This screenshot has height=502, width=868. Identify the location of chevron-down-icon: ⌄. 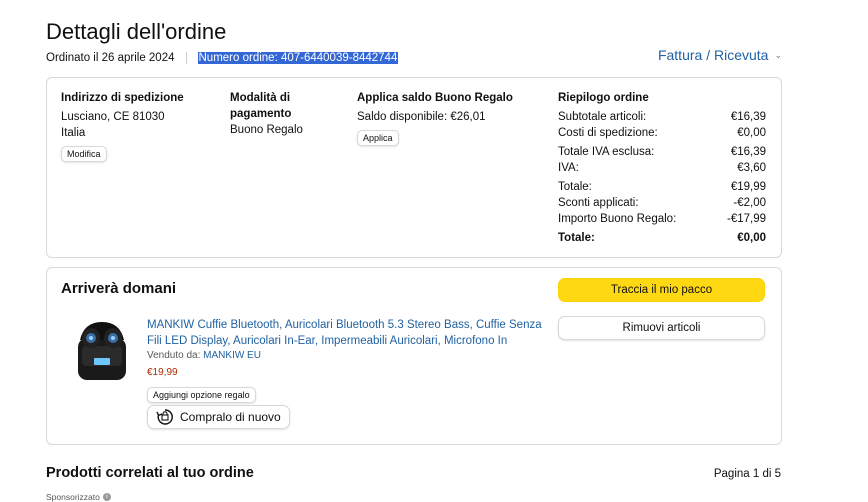
(778, 54).